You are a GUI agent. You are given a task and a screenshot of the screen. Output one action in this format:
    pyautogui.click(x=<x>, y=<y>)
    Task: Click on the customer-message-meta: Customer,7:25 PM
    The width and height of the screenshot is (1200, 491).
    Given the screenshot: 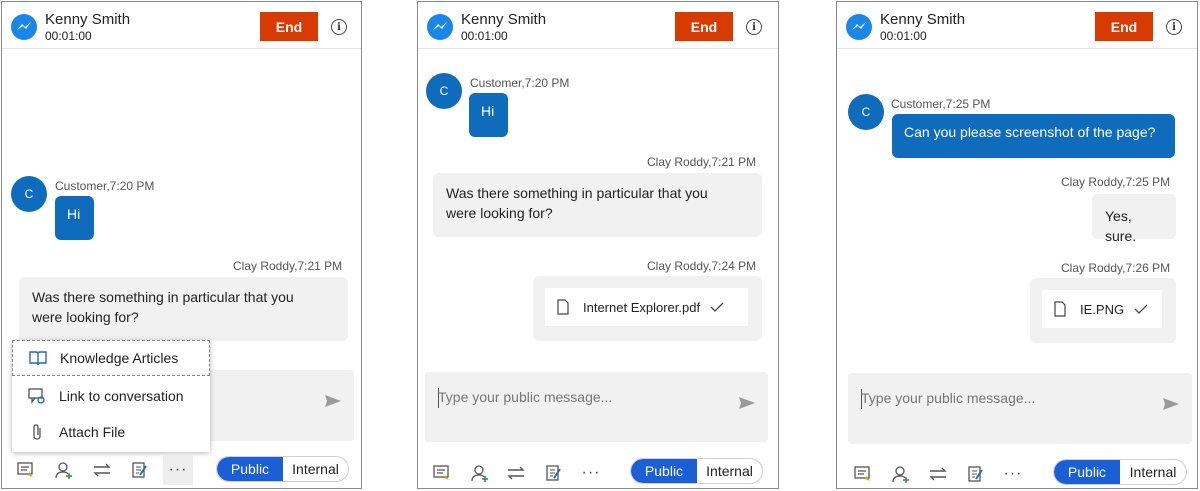 What is the action you would take?
    pyautogui.click(x=941, y=104)
    